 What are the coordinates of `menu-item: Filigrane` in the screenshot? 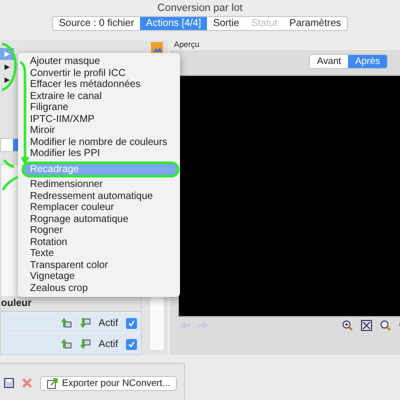 It's located at (99, 108).